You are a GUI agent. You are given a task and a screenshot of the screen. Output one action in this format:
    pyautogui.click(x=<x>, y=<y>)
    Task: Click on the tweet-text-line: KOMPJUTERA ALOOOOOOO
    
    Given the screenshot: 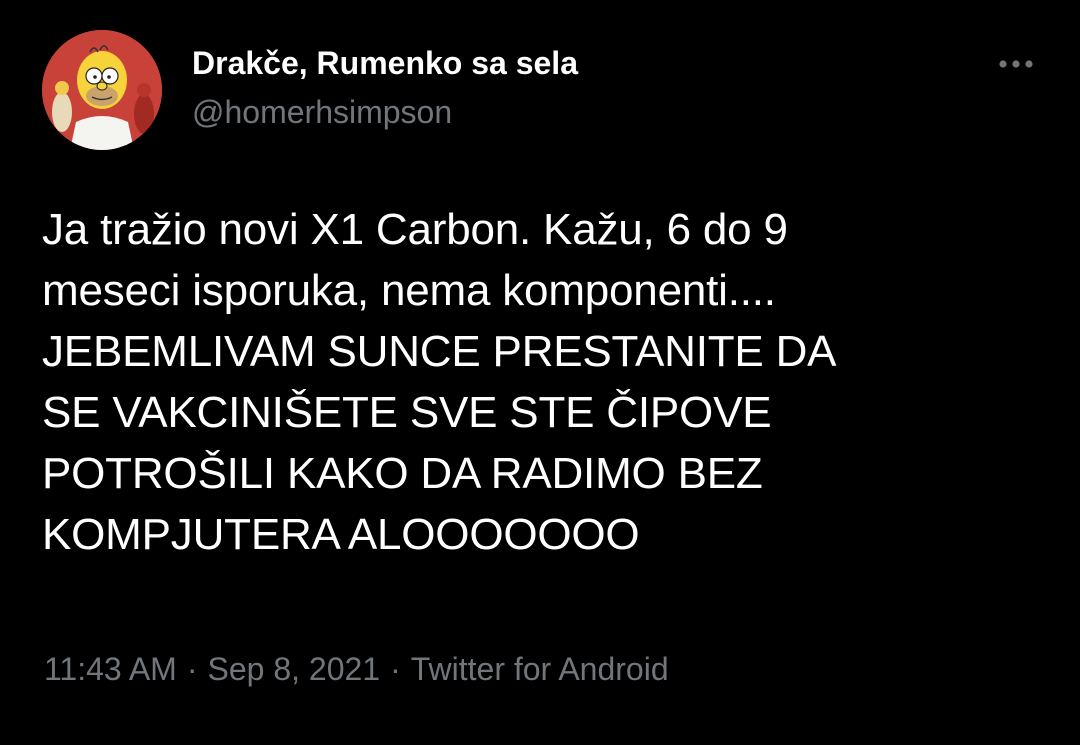 What is the action you would take?
    pyautogui.click(x=341, y=534)
    